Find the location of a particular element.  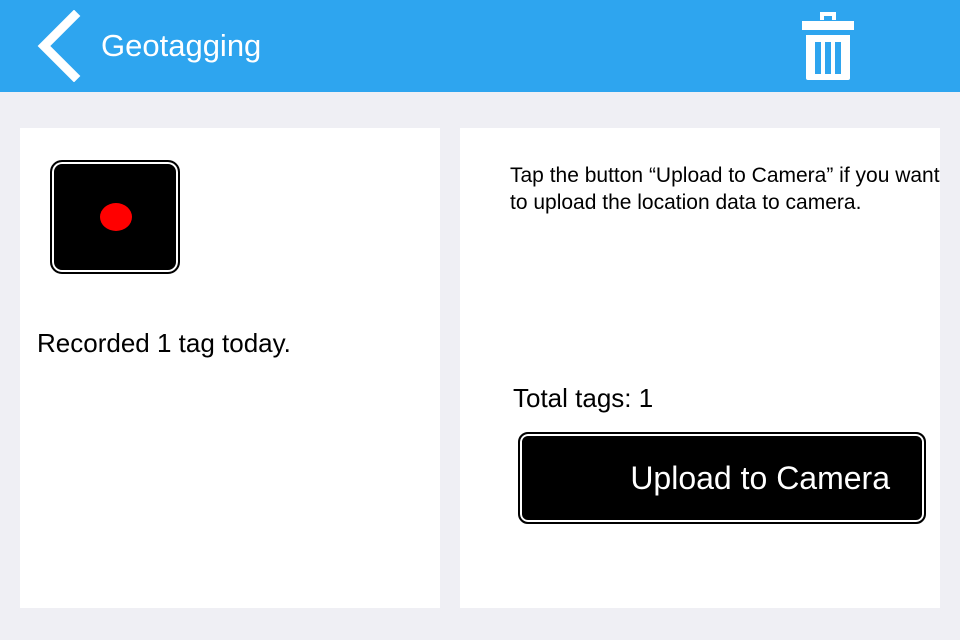

delete-button is located at coordinates (828, 46).